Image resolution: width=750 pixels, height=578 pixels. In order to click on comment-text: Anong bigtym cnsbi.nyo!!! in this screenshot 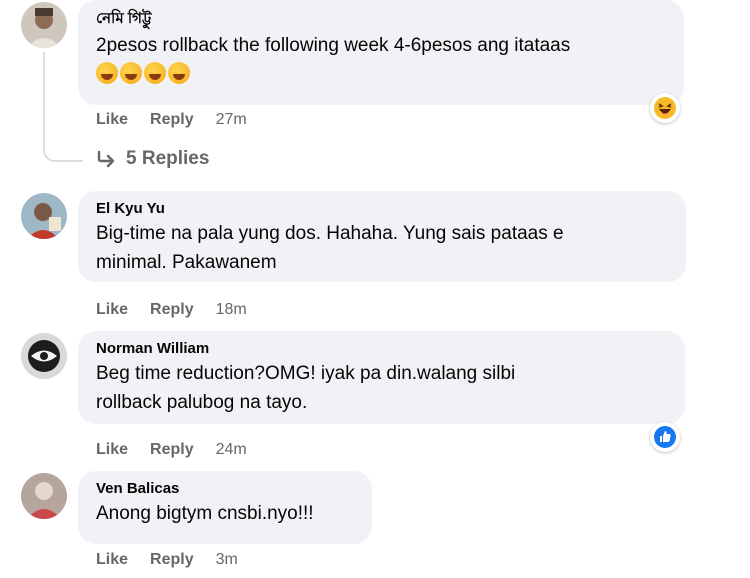, I will do `click(205, 513)`.